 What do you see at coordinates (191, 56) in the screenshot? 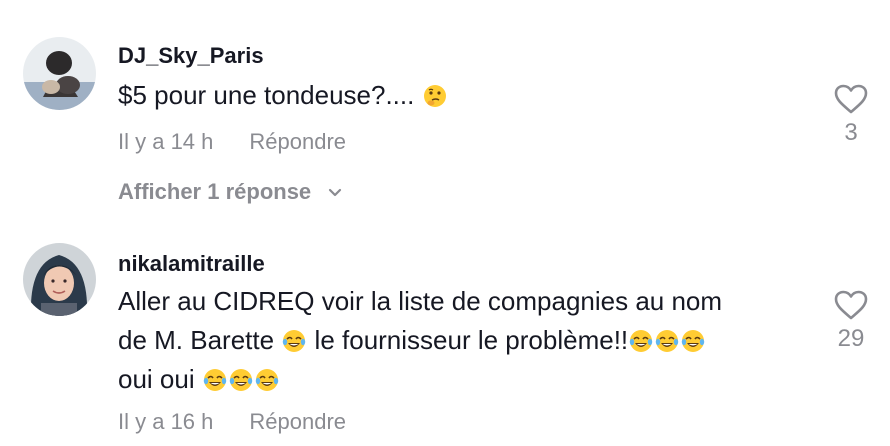
I see `comment-username: DJ_Sky_Paris` at bounding box center [191, 56].